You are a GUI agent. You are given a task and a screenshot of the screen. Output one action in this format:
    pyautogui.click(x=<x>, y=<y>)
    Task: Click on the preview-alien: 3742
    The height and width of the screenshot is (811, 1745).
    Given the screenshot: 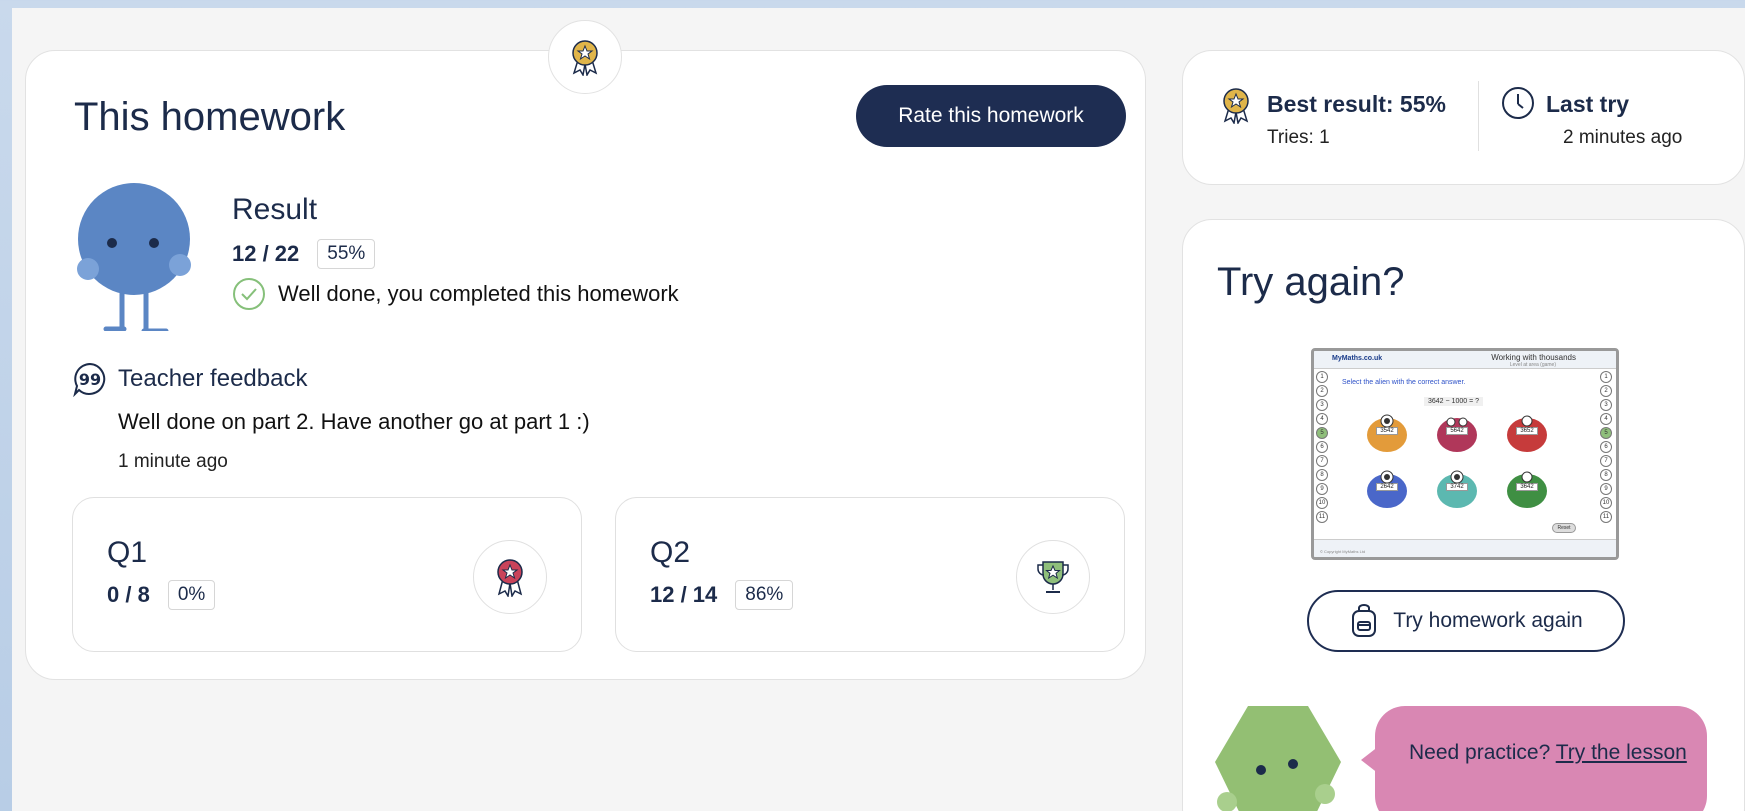 What is the action you would take?
    pyautogui.click(x=1457, y=490)
    